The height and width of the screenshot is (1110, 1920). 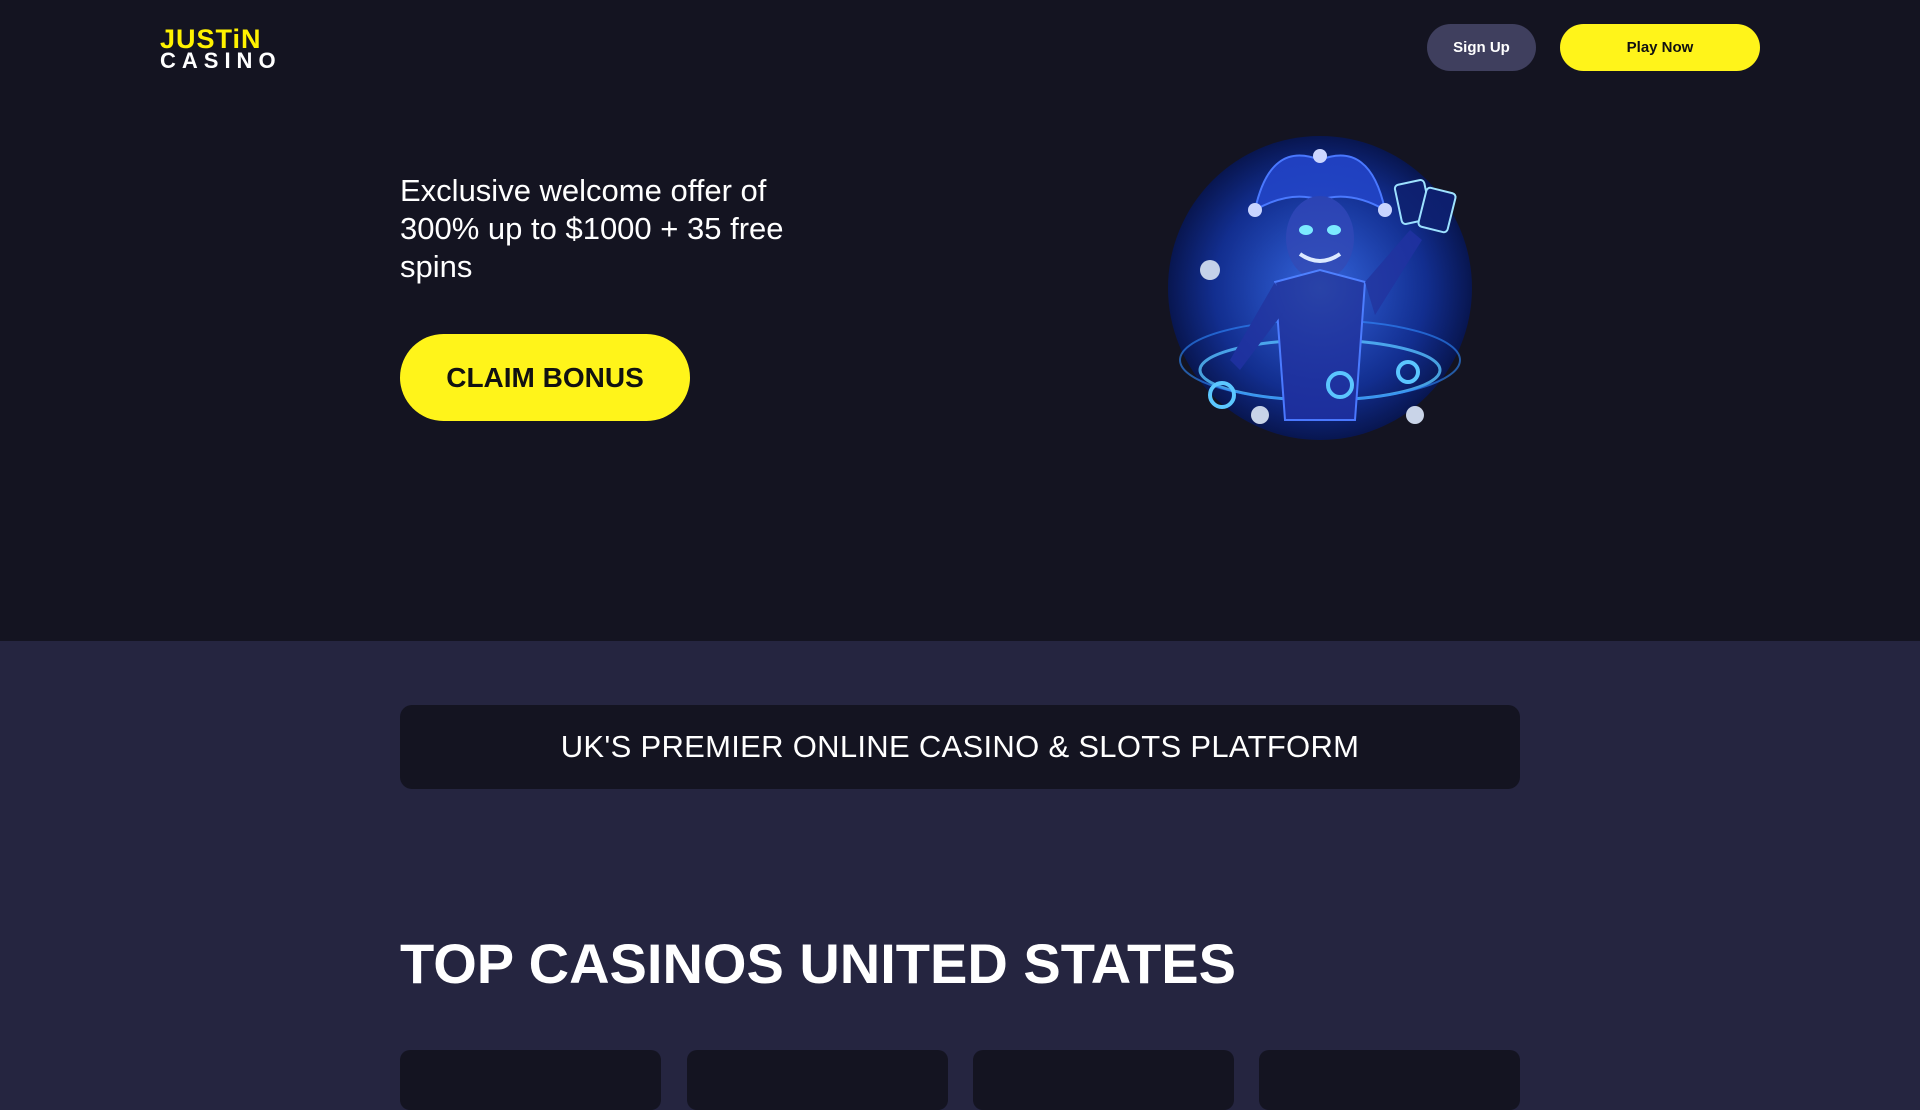 What do you see at coordinates (1660, 47) in the screenshot?
I see `play-now-button: Play Now` at bounding box center [1660, 47].